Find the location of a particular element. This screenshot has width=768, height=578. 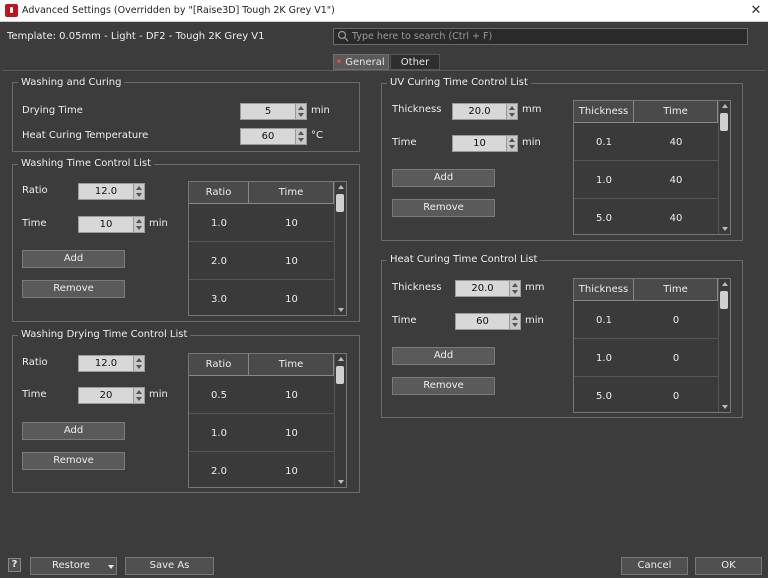

heat-add-button: Add is located at coordinates (443, 356).